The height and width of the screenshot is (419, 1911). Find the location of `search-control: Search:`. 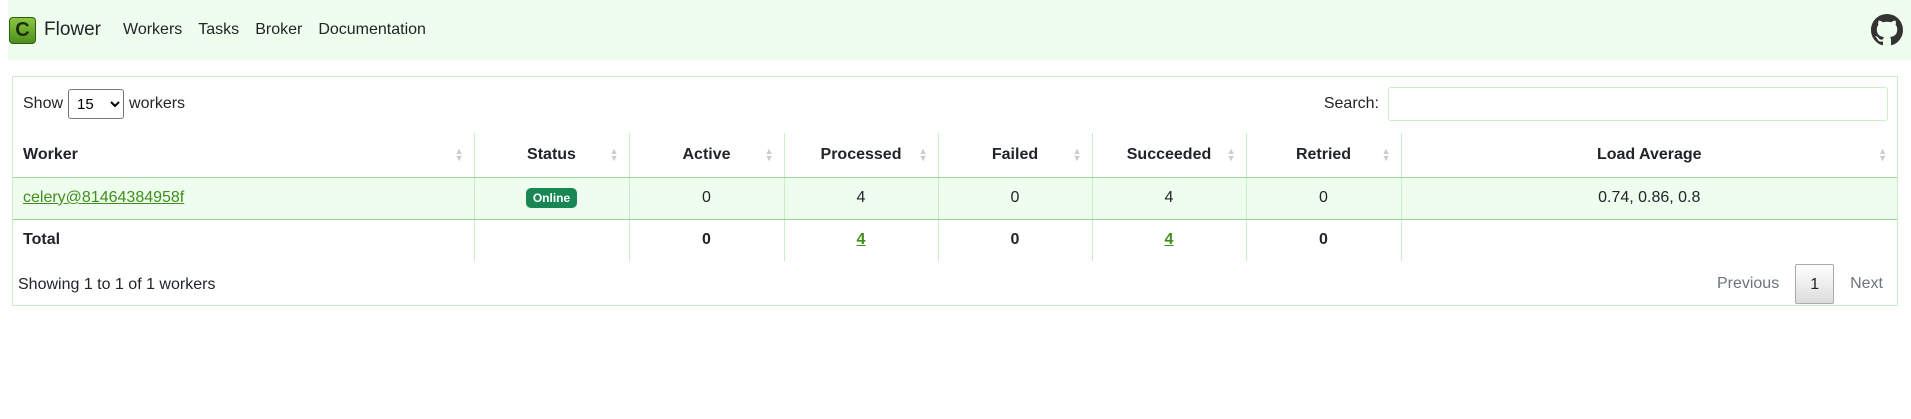

search-control: Search: is located at coordinates (1606, 104).